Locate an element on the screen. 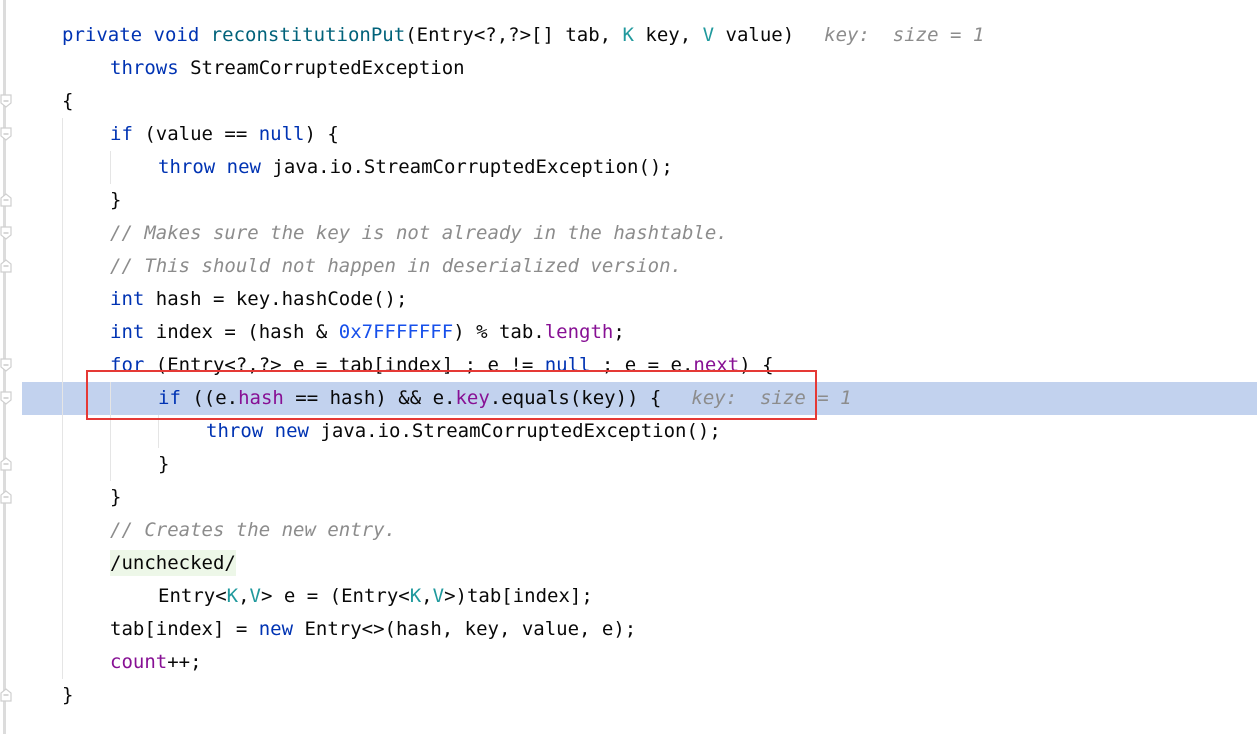 This screenshot has height=734, width=1257. code-token: next is located at coordinates (716, 365).